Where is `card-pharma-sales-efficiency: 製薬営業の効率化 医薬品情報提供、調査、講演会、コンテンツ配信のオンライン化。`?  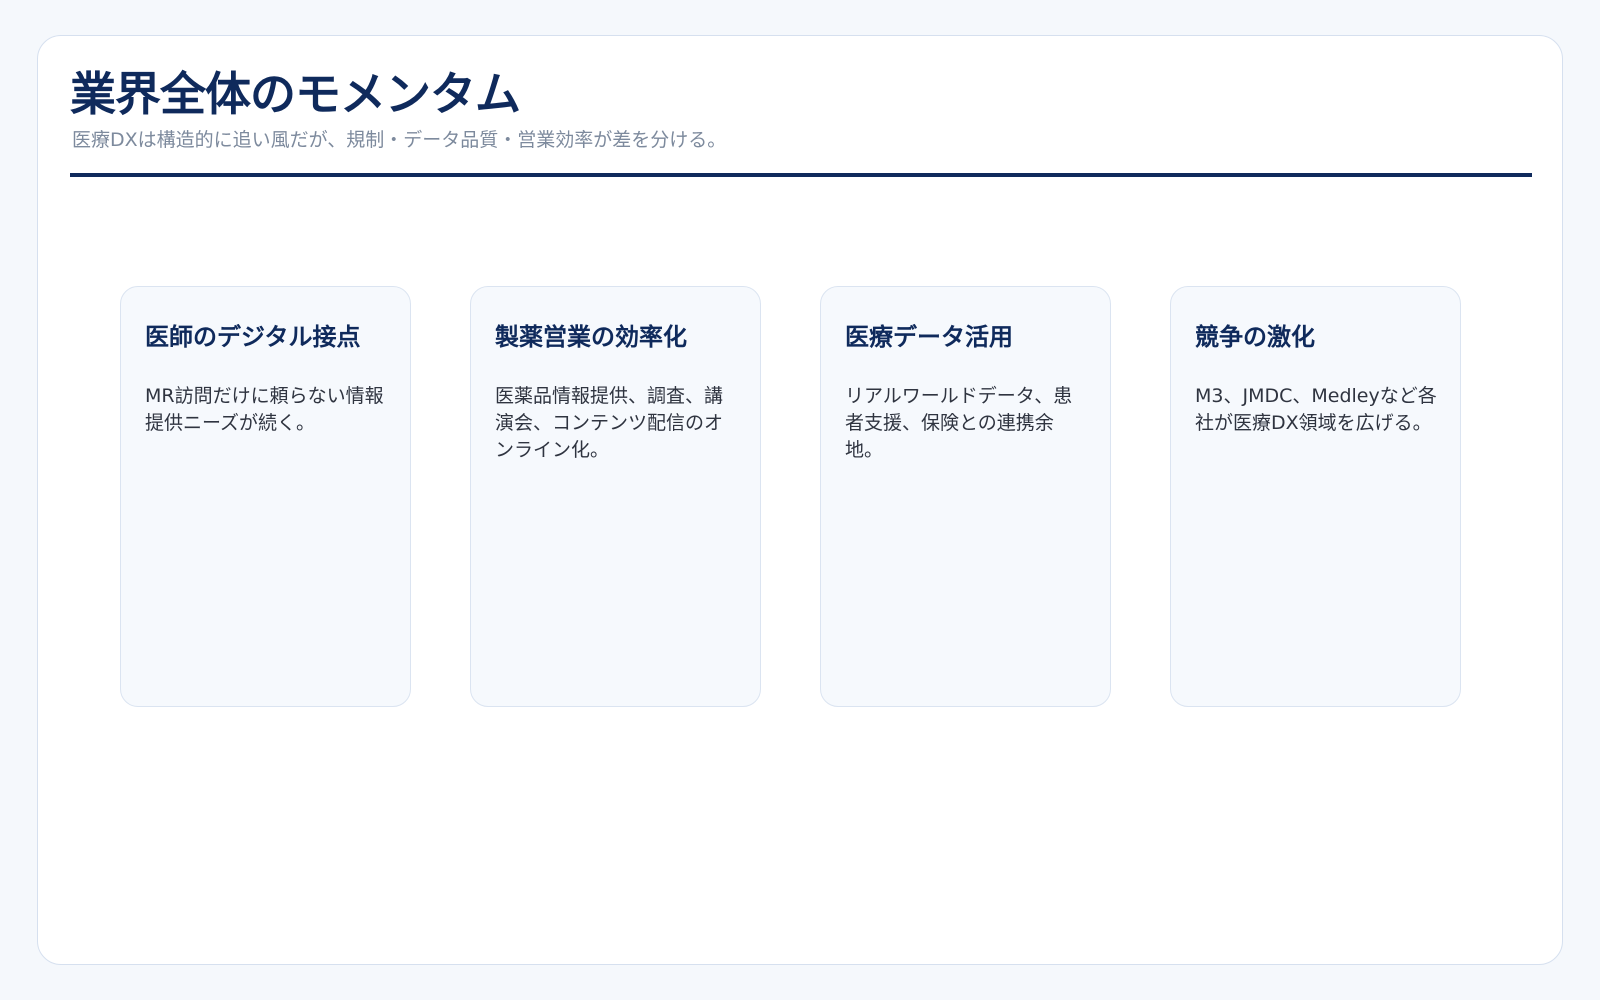 card-pharma-sales-efficiency: 製薬営業の効率化 医薬品情報提供、調査、講演会、コンテンツ配信のオンライン化。 is located at coordinates (615, 496).